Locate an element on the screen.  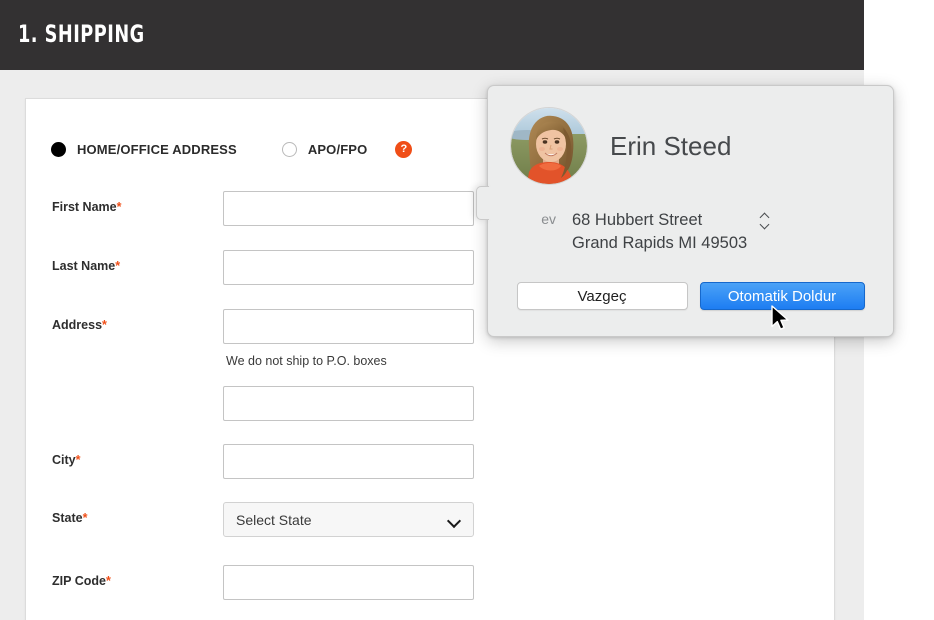
label-city-text: City is located at coordinates (64, 460).